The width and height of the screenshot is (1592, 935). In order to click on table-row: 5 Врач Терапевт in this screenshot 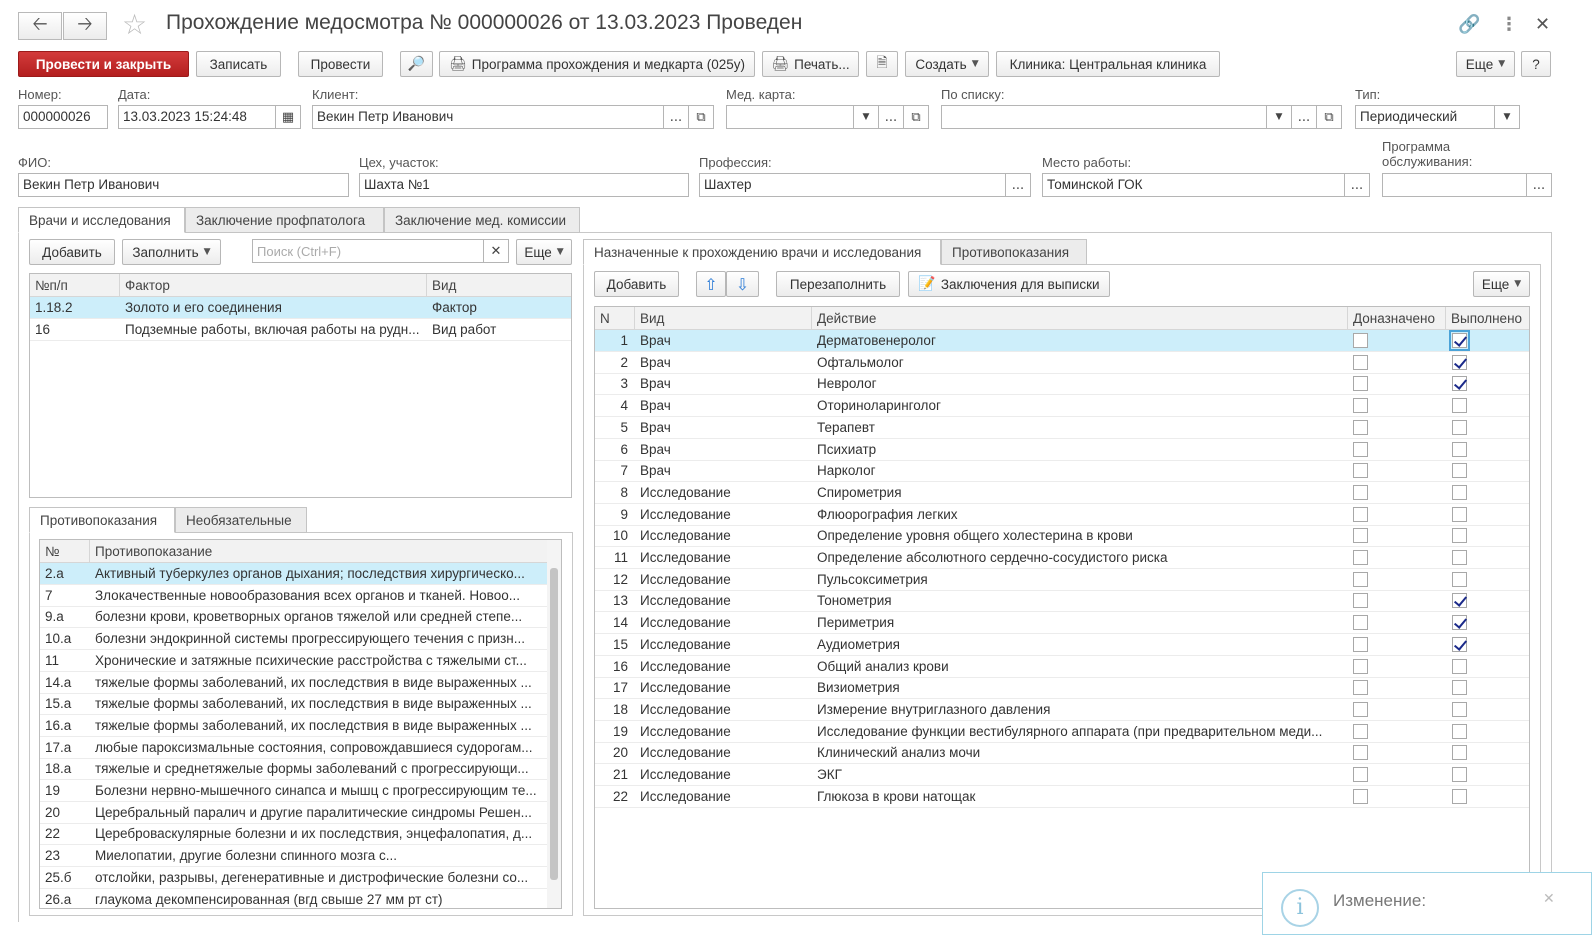, I will do `click(1062, 428)`.